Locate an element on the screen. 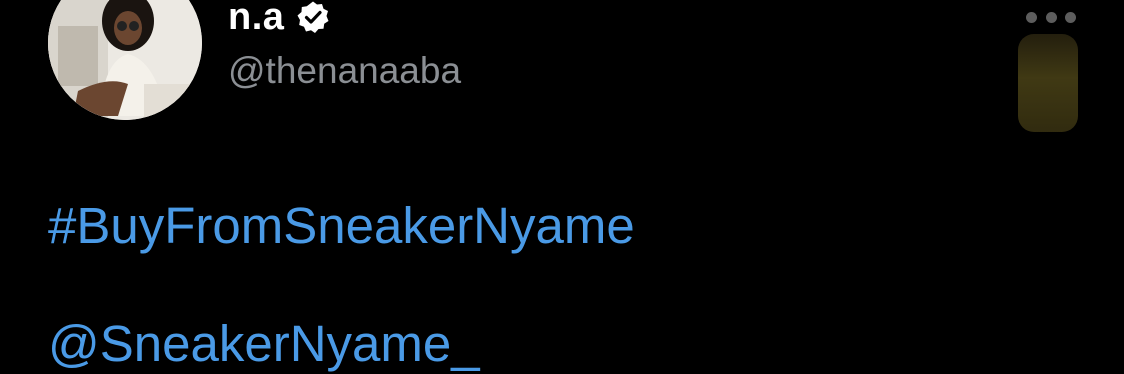 This screenshot has height=374, width=1124. screen-glare is located at coordinates (1048, 83).